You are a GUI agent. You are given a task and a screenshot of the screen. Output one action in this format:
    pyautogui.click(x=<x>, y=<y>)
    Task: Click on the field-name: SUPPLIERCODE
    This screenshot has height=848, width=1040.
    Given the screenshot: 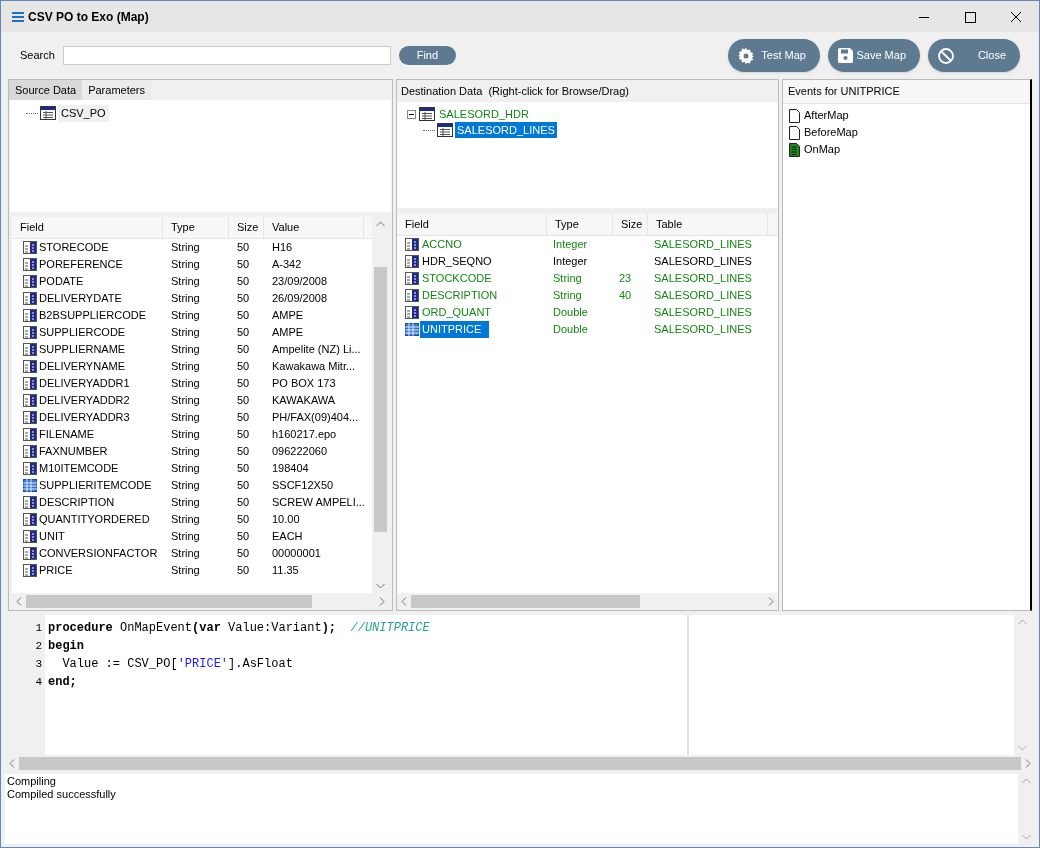 What is the action you would take?
    pyautogui.click(x=82, y=332)
    